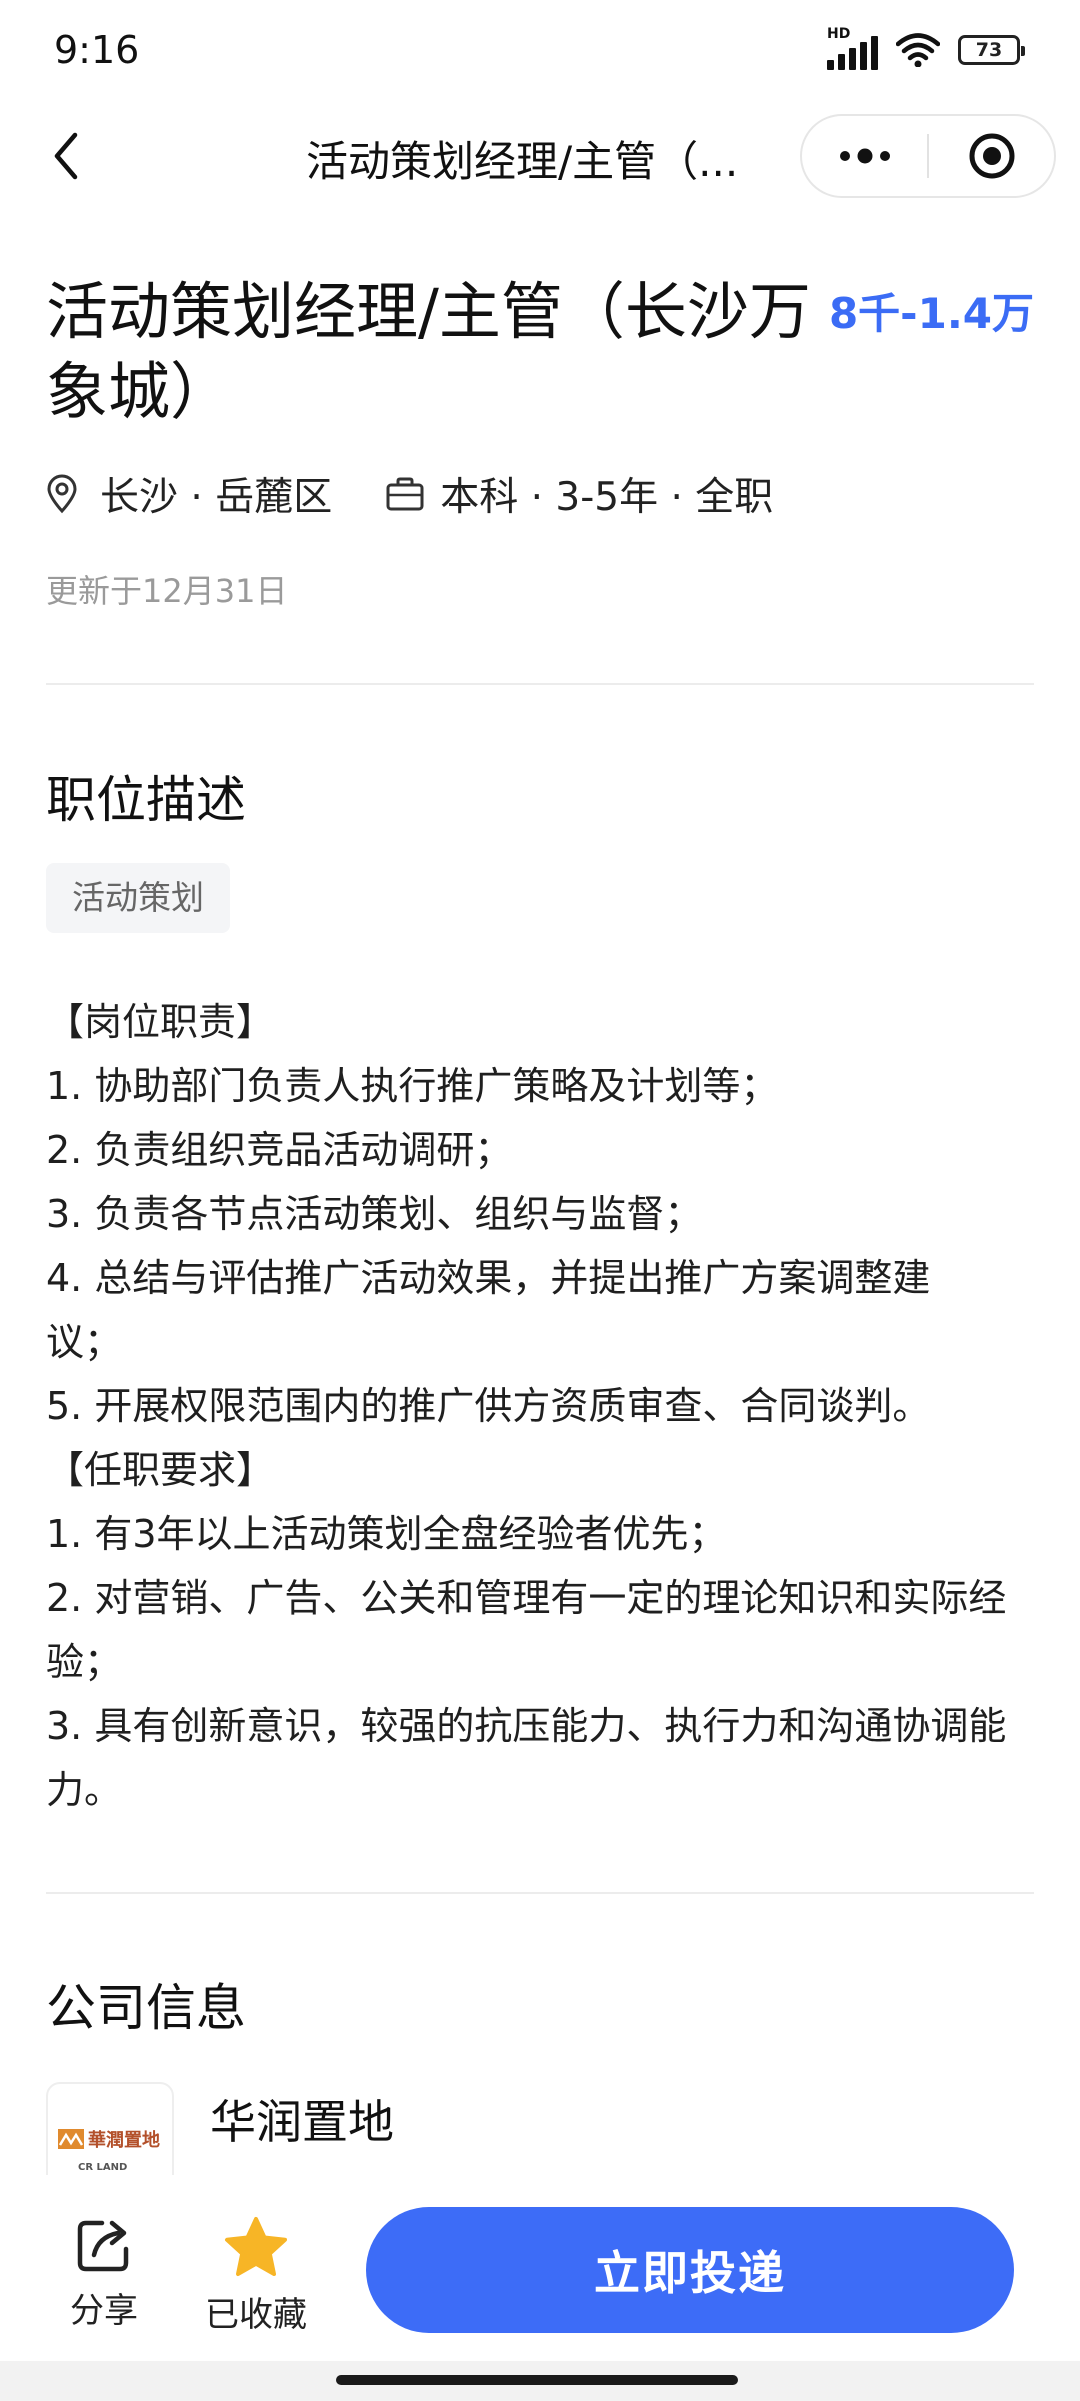  I want to click on company-name: 华润置地, so click(302, 2119).